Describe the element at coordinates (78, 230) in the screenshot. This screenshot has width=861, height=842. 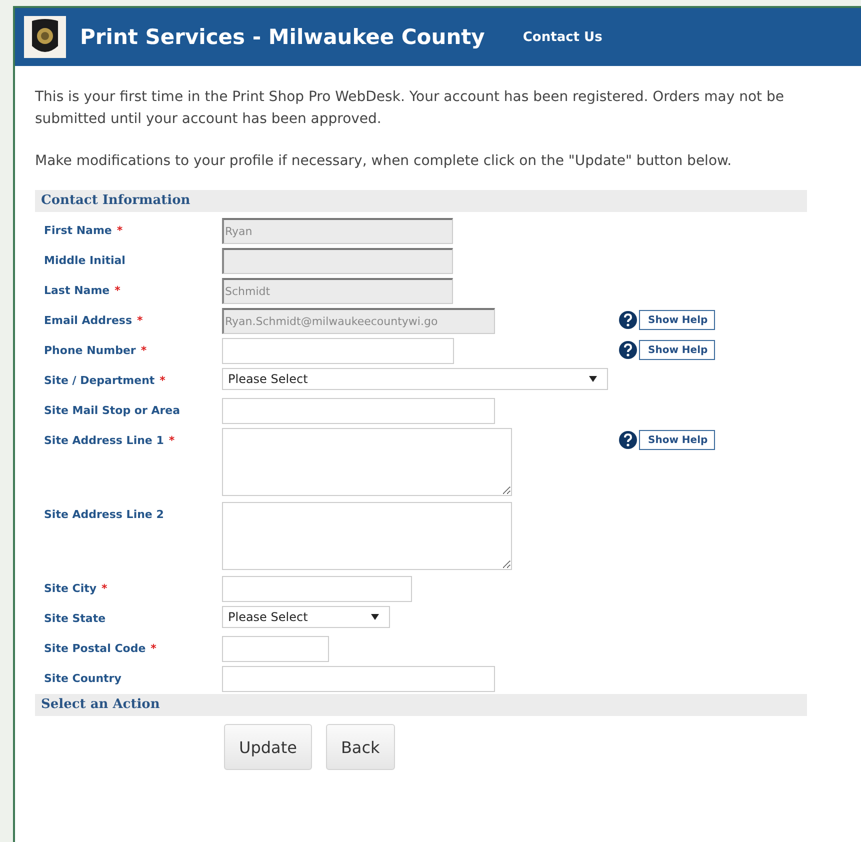
I see `field-label: First Name` at that location.